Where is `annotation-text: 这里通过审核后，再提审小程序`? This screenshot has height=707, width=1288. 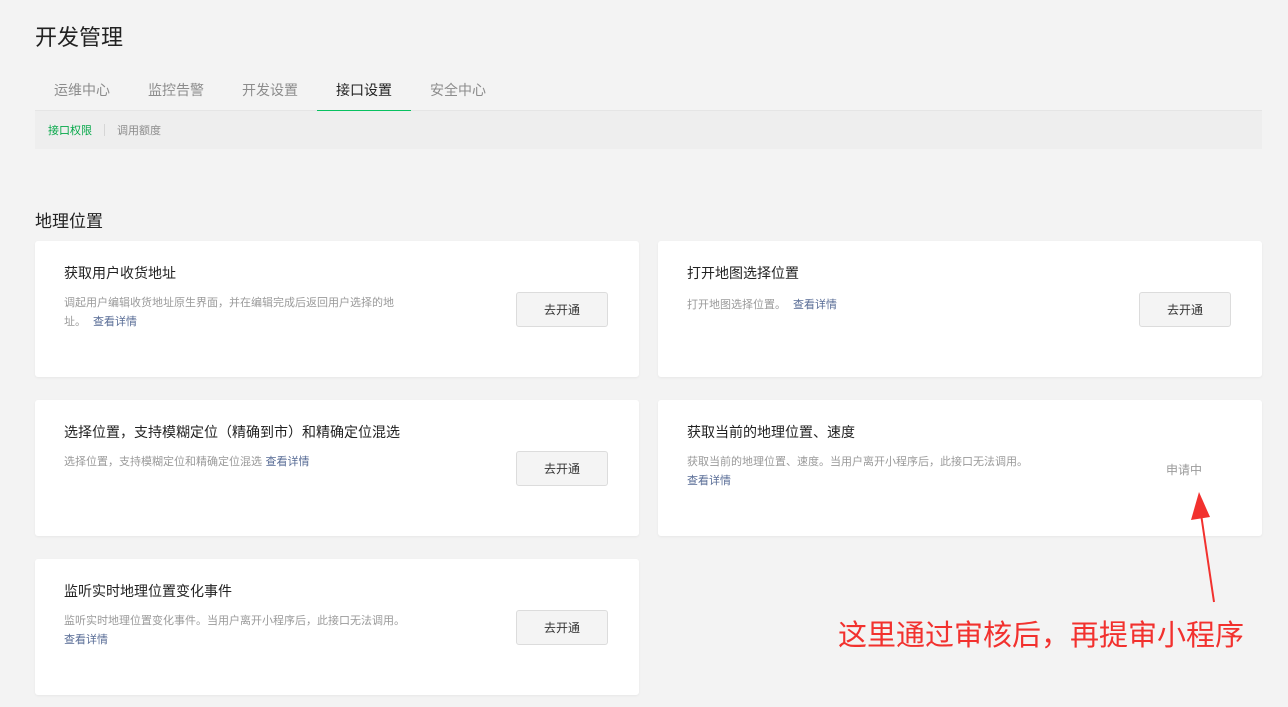
annotation-text: 这里通过审核后，再提审小程序 is located at coordinates (1041, 635).